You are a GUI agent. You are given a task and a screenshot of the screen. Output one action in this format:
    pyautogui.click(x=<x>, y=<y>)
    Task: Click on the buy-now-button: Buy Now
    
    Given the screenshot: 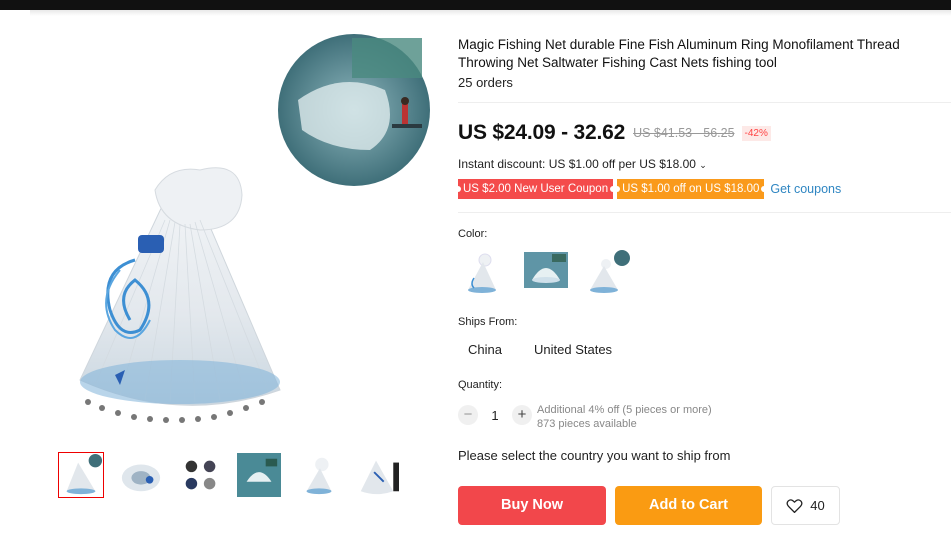 What is the action you would take?
    pyautogui.click(x=532, y=505)
    